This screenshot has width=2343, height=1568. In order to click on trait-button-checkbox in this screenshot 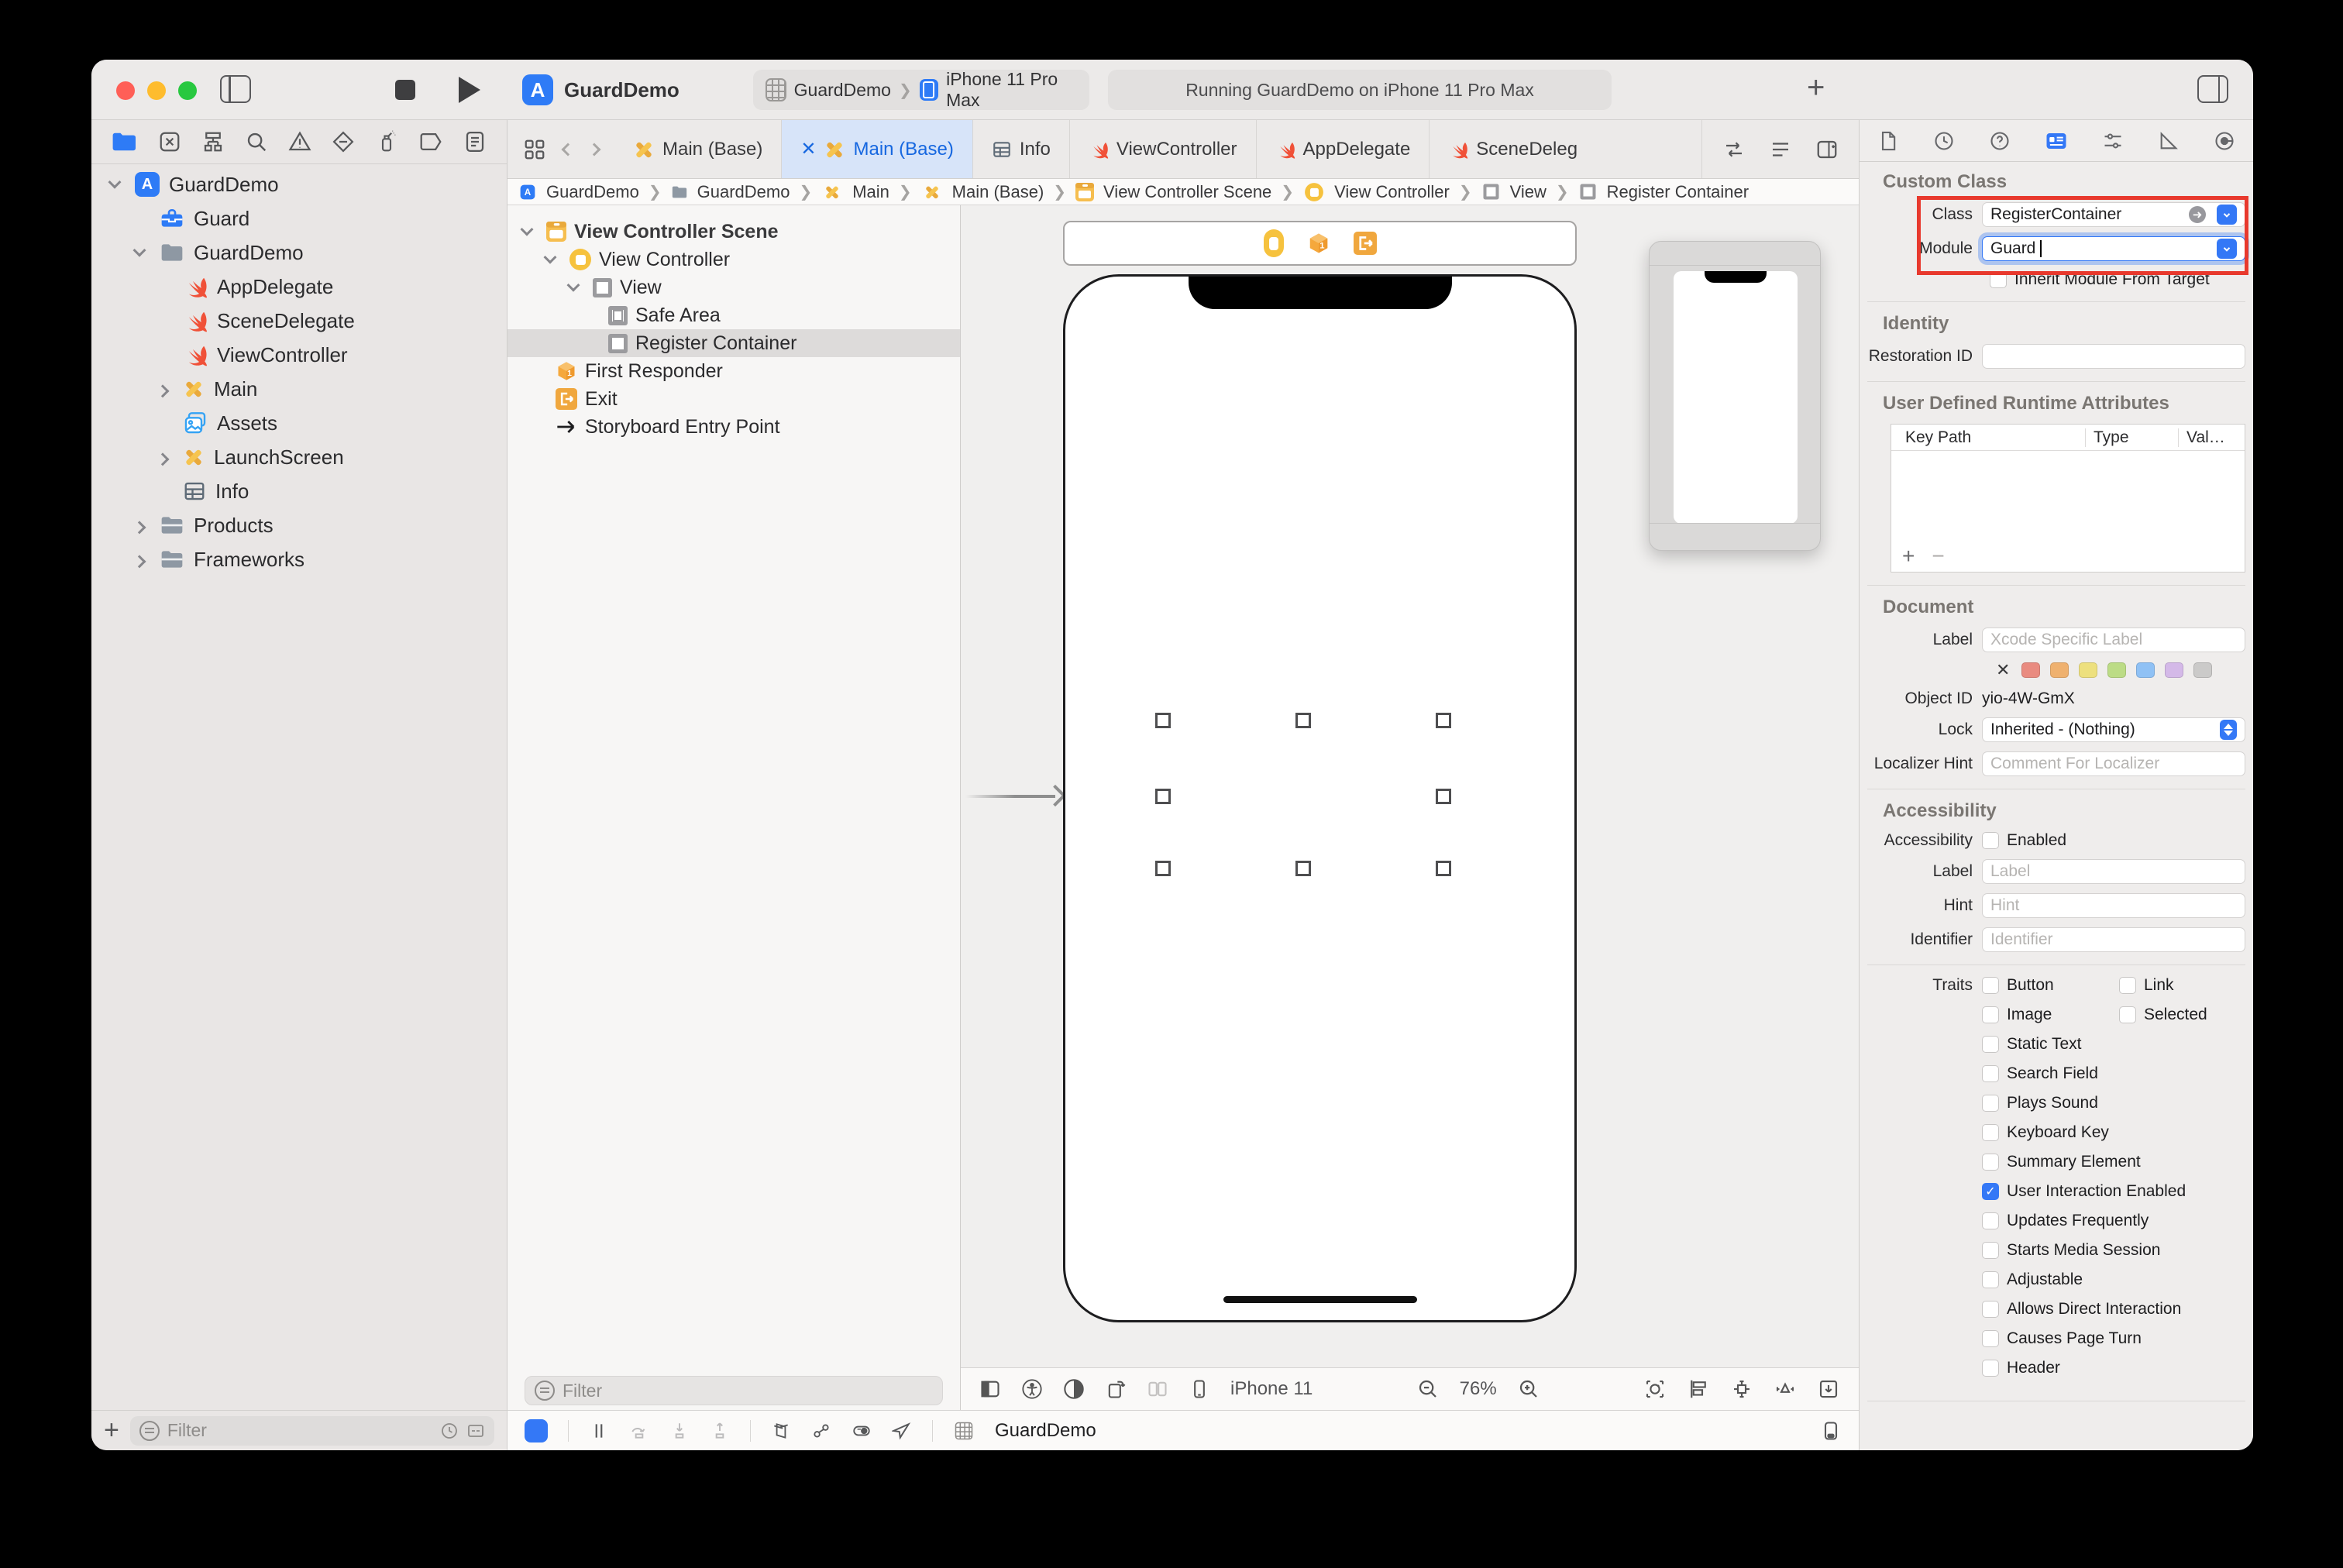, I will do `click(1990, 985)`.